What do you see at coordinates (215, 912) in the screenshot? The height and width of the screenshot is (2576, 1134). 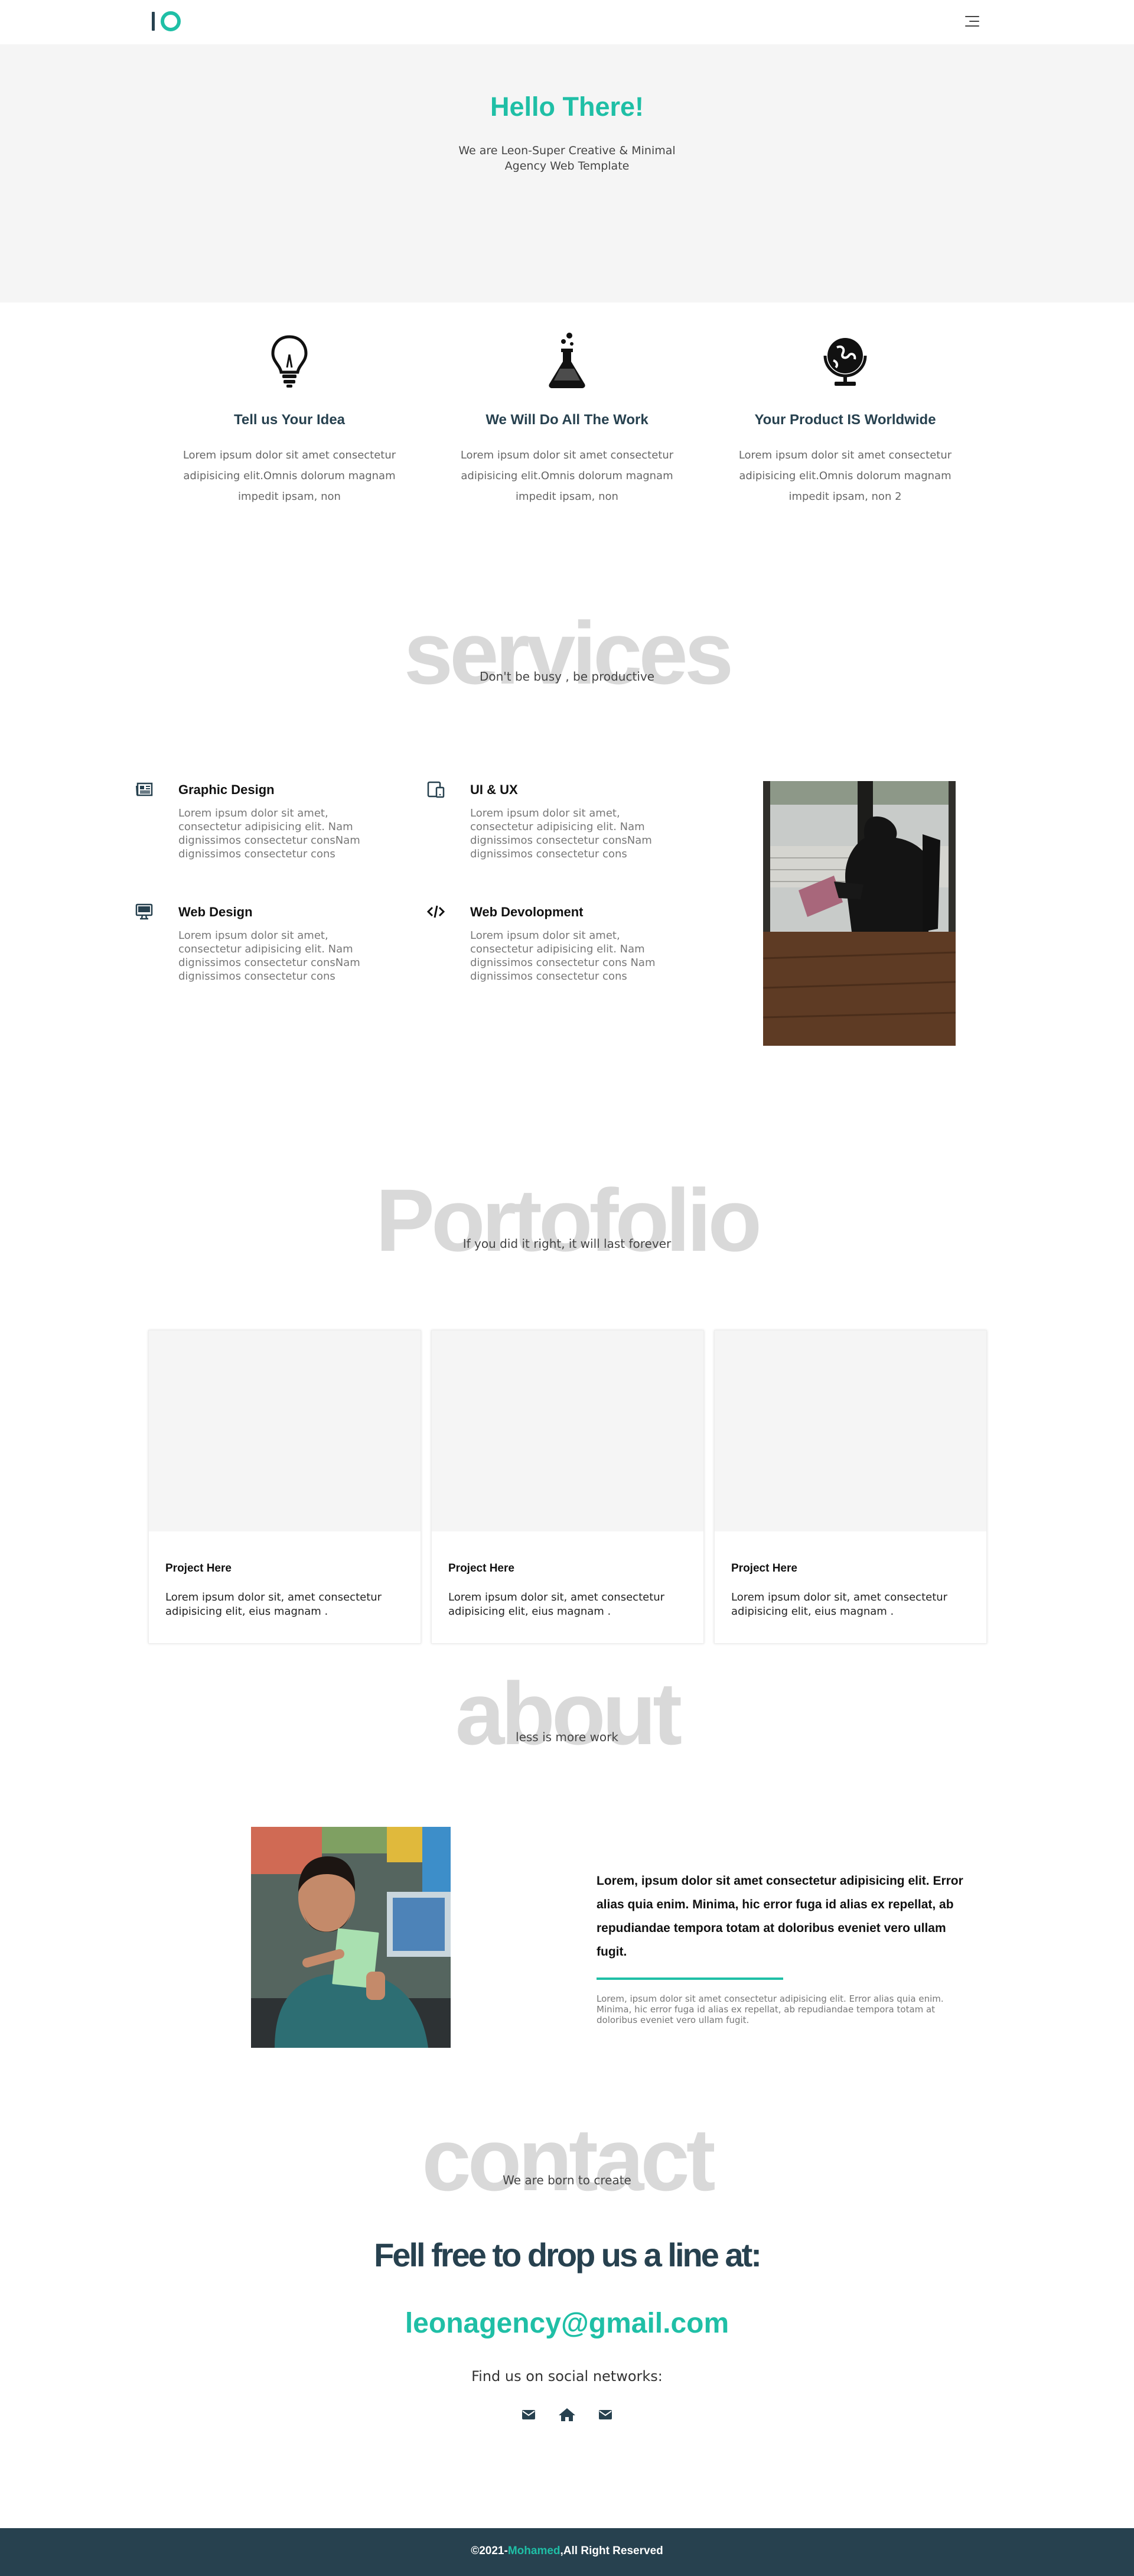 I see `service-title: Web Design` at bounding box center [215, 912].